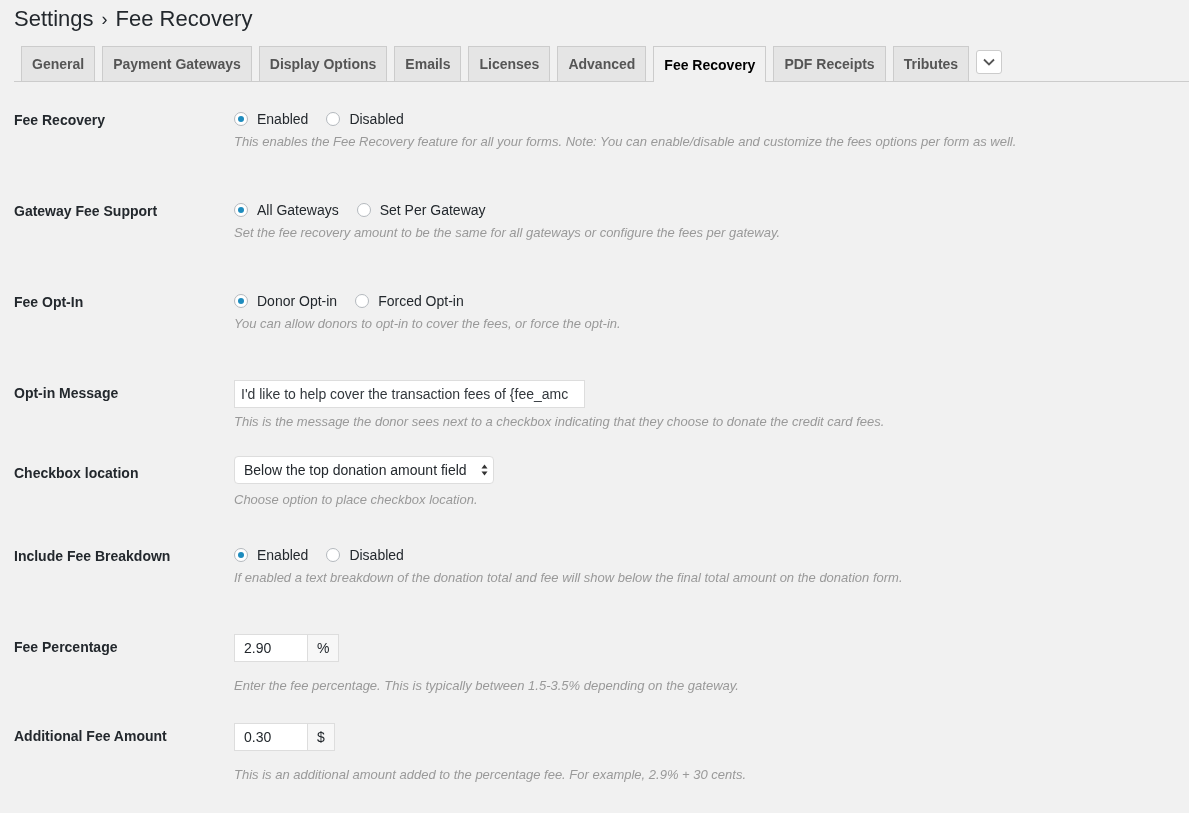  What do you see at coordinates (507, 232) in the screenshot?
I see `field-description: Set the fee recovery amount to be the same for all gateways or configure the fees per gateway.` at bounding box center [507, 232].